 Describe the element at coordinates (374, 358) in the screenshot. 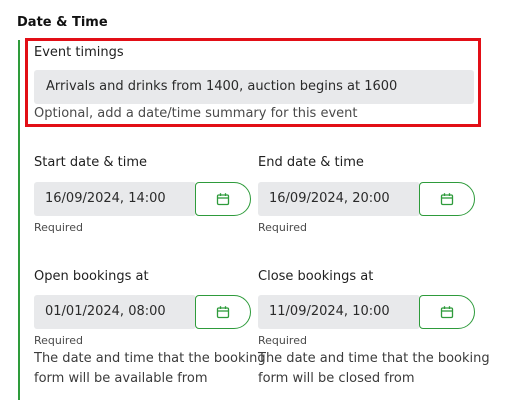

I see `close-bookings-help-line-1: The date and time that the booking` at that location.